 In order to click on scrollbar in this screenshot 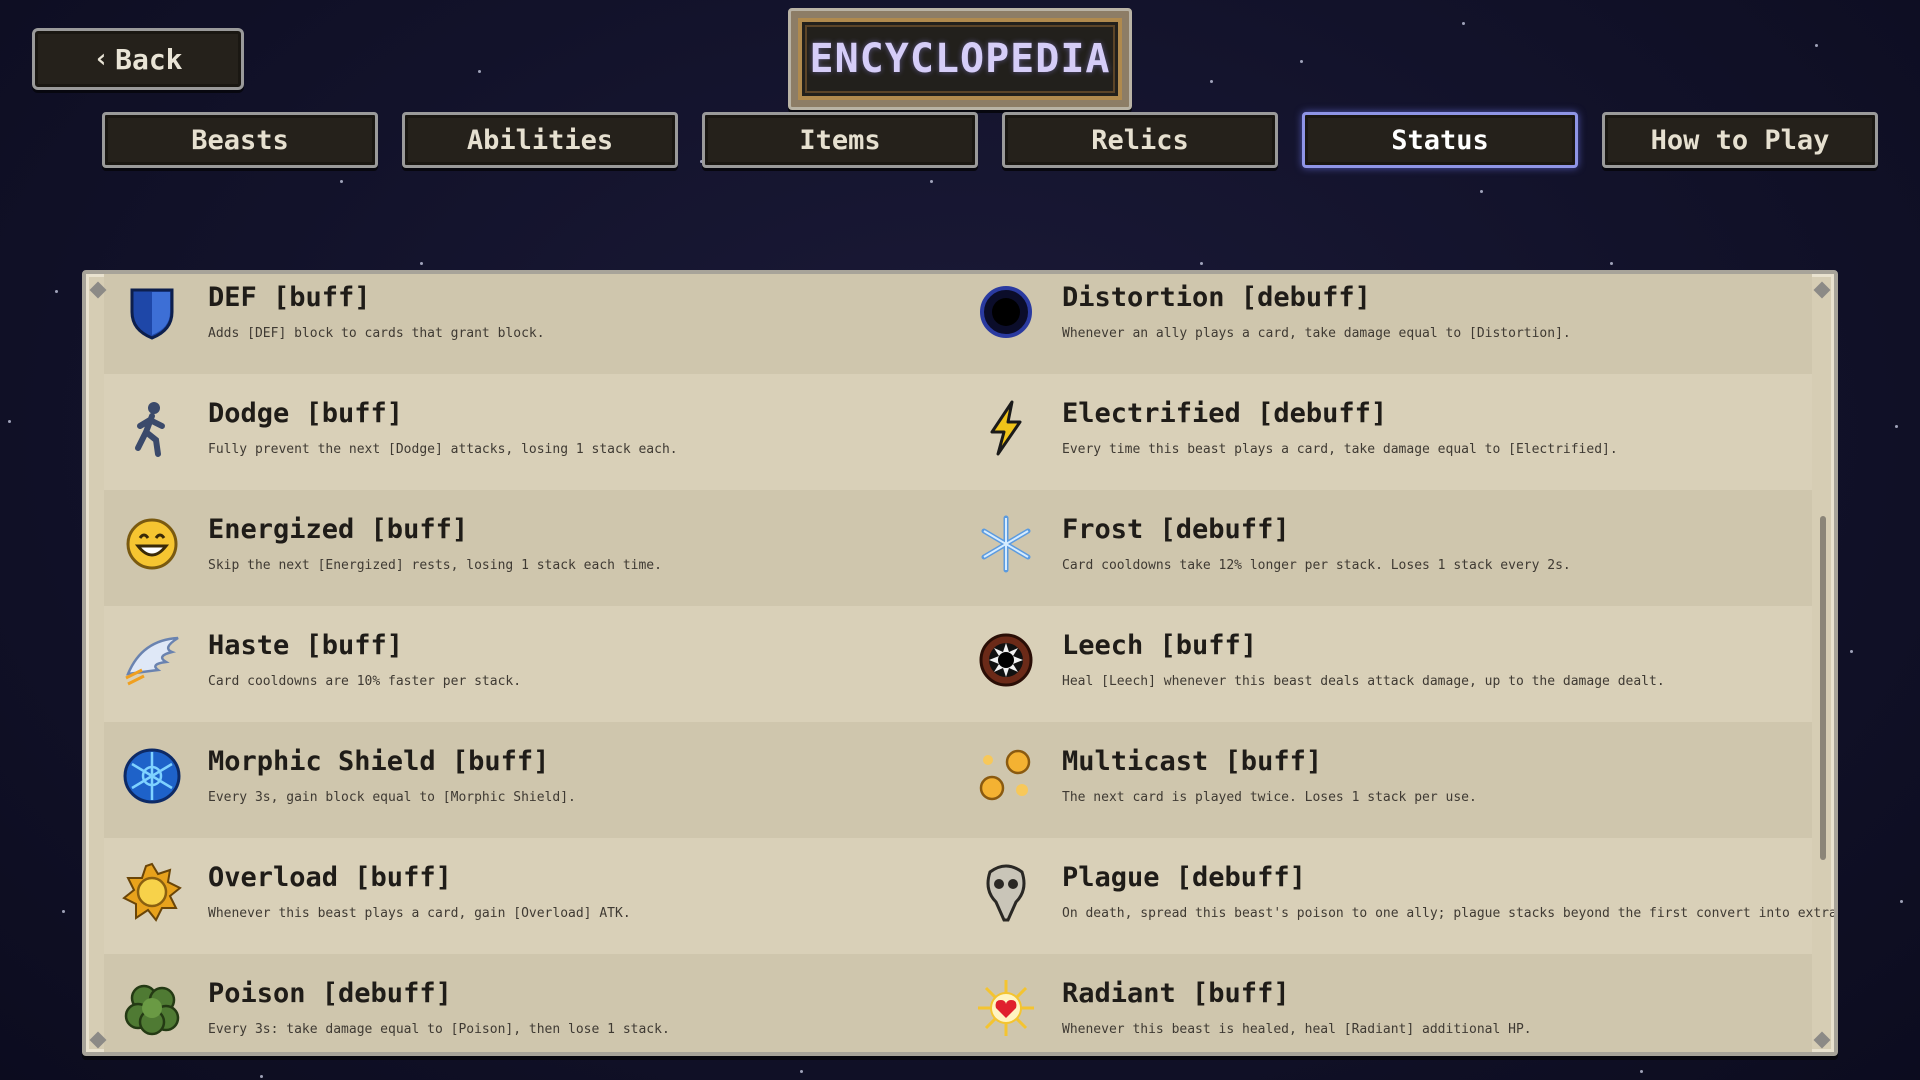, I will do `click(1823, 666)`.